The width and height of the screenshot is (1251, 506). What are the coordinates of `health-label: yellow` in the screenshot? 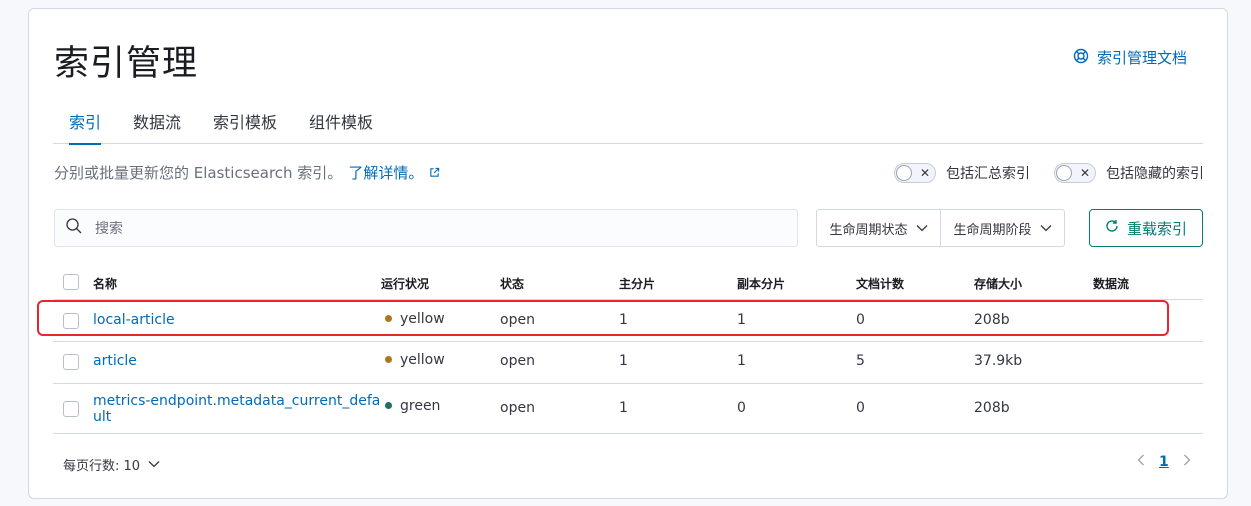 It's located at (422, 360).